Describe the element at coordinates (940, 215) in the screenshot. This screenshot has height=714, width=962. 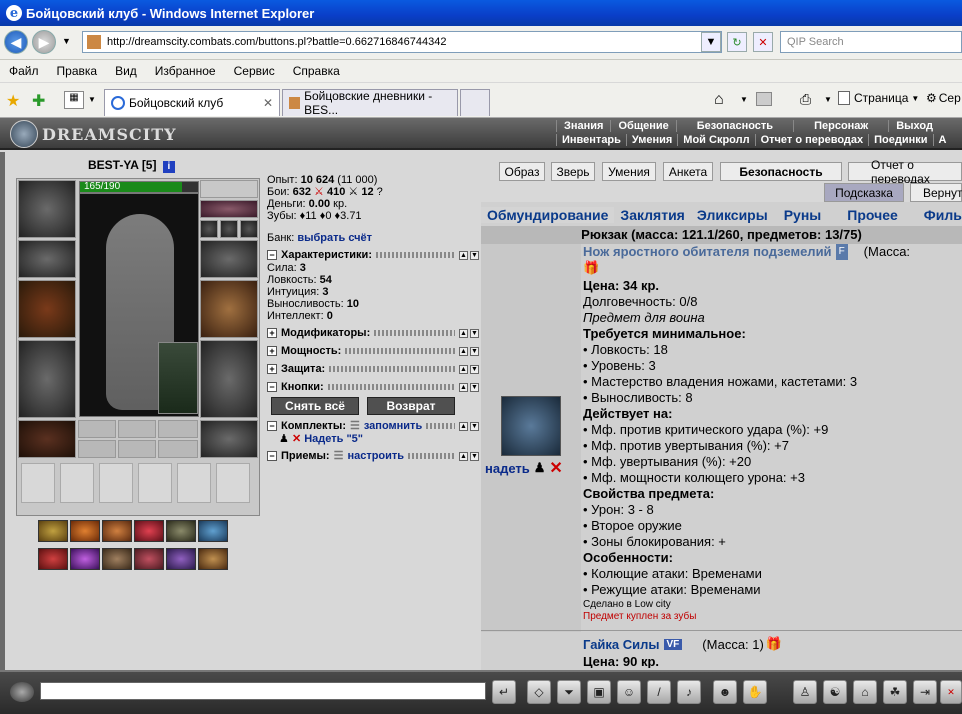
I see `tab-filter: Филь` at that location.